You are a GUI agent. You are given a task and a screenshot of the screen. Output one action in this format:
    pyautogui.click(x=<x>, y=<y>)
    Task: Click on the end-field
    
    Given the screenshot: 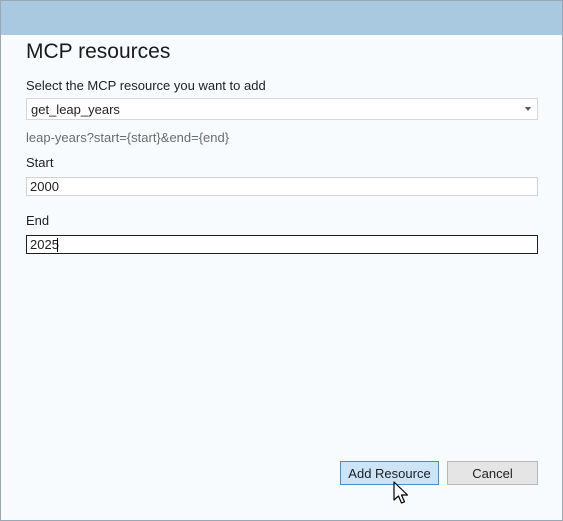 What is the action you would take?
    pyautogui.click(x=282, y=244)
    